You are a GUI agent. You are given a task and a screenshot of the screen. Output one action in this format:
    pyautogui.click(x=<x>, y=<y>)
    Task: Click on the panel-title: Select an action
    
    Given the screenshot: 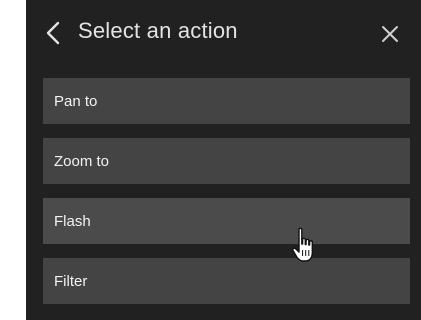 What is the action you would take?
    pyautogui.click(x=158, y=30)
    